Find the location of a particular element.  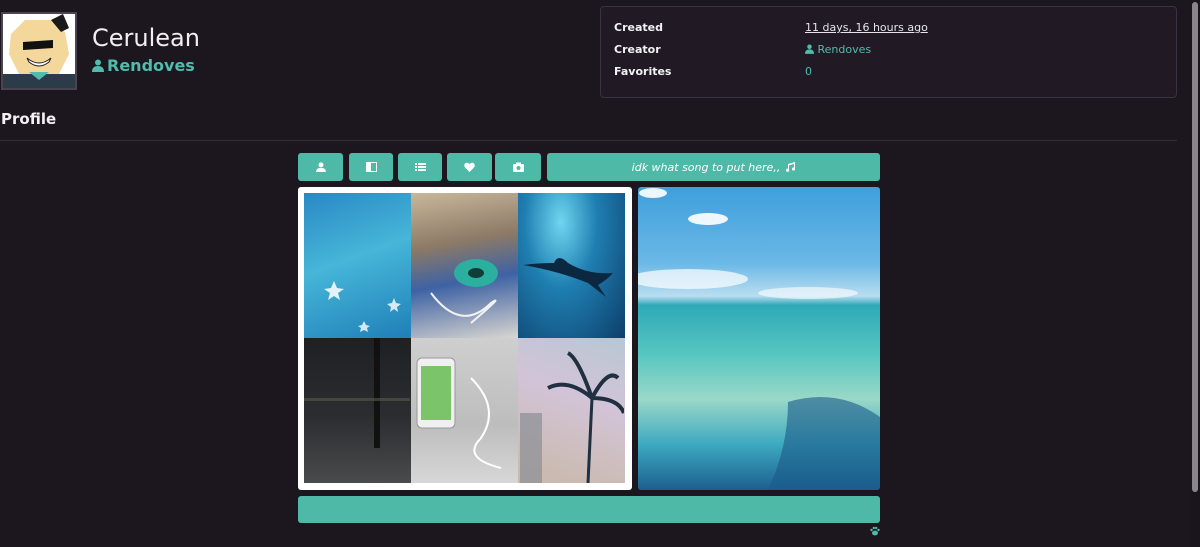

sidebar-icon is located at coordinates (371, 167).